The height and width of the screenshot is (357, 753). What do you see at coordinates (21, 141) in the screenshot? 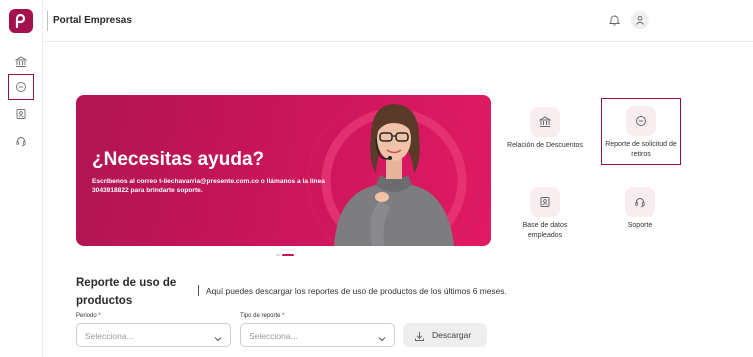
I see `sidebar-support-icon` at bounding box center [21, 141].